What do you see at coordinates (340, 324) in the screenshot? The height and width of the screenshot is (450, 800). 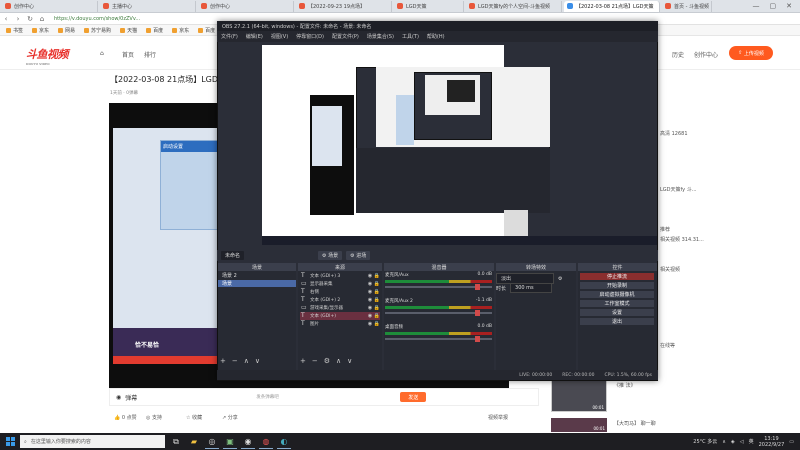 I see `source-item: T 图片 ◉ 🔒` at bounding box center [340, 324].